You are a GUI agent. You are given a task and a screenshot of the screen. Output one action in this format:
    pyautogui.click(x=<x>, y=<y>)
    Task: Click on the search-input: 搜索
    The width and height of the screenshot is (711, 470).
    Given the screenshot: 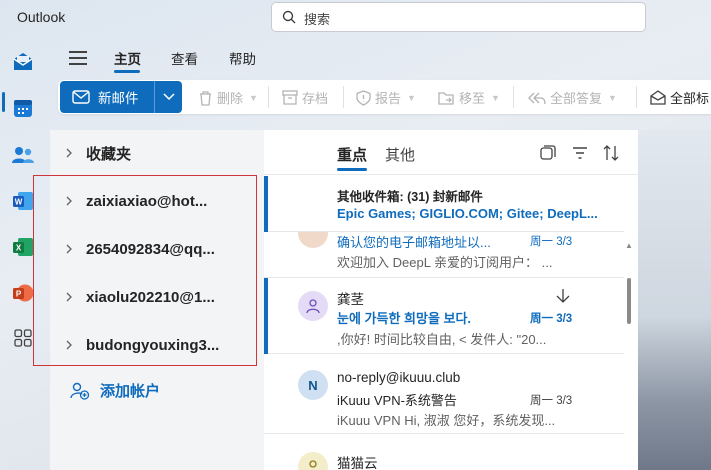 What is the action you would take?
    pyautogui.click(x=317, y=18)
    